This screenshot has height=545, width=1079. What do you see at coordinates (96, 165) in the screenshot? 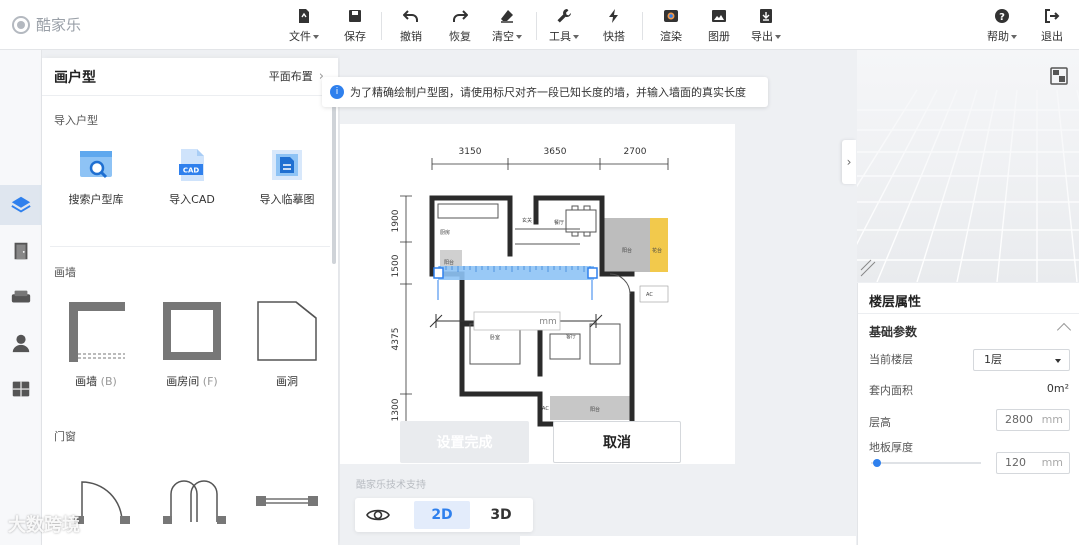
I see `search-library-icon` at bounding box center [96, 165].